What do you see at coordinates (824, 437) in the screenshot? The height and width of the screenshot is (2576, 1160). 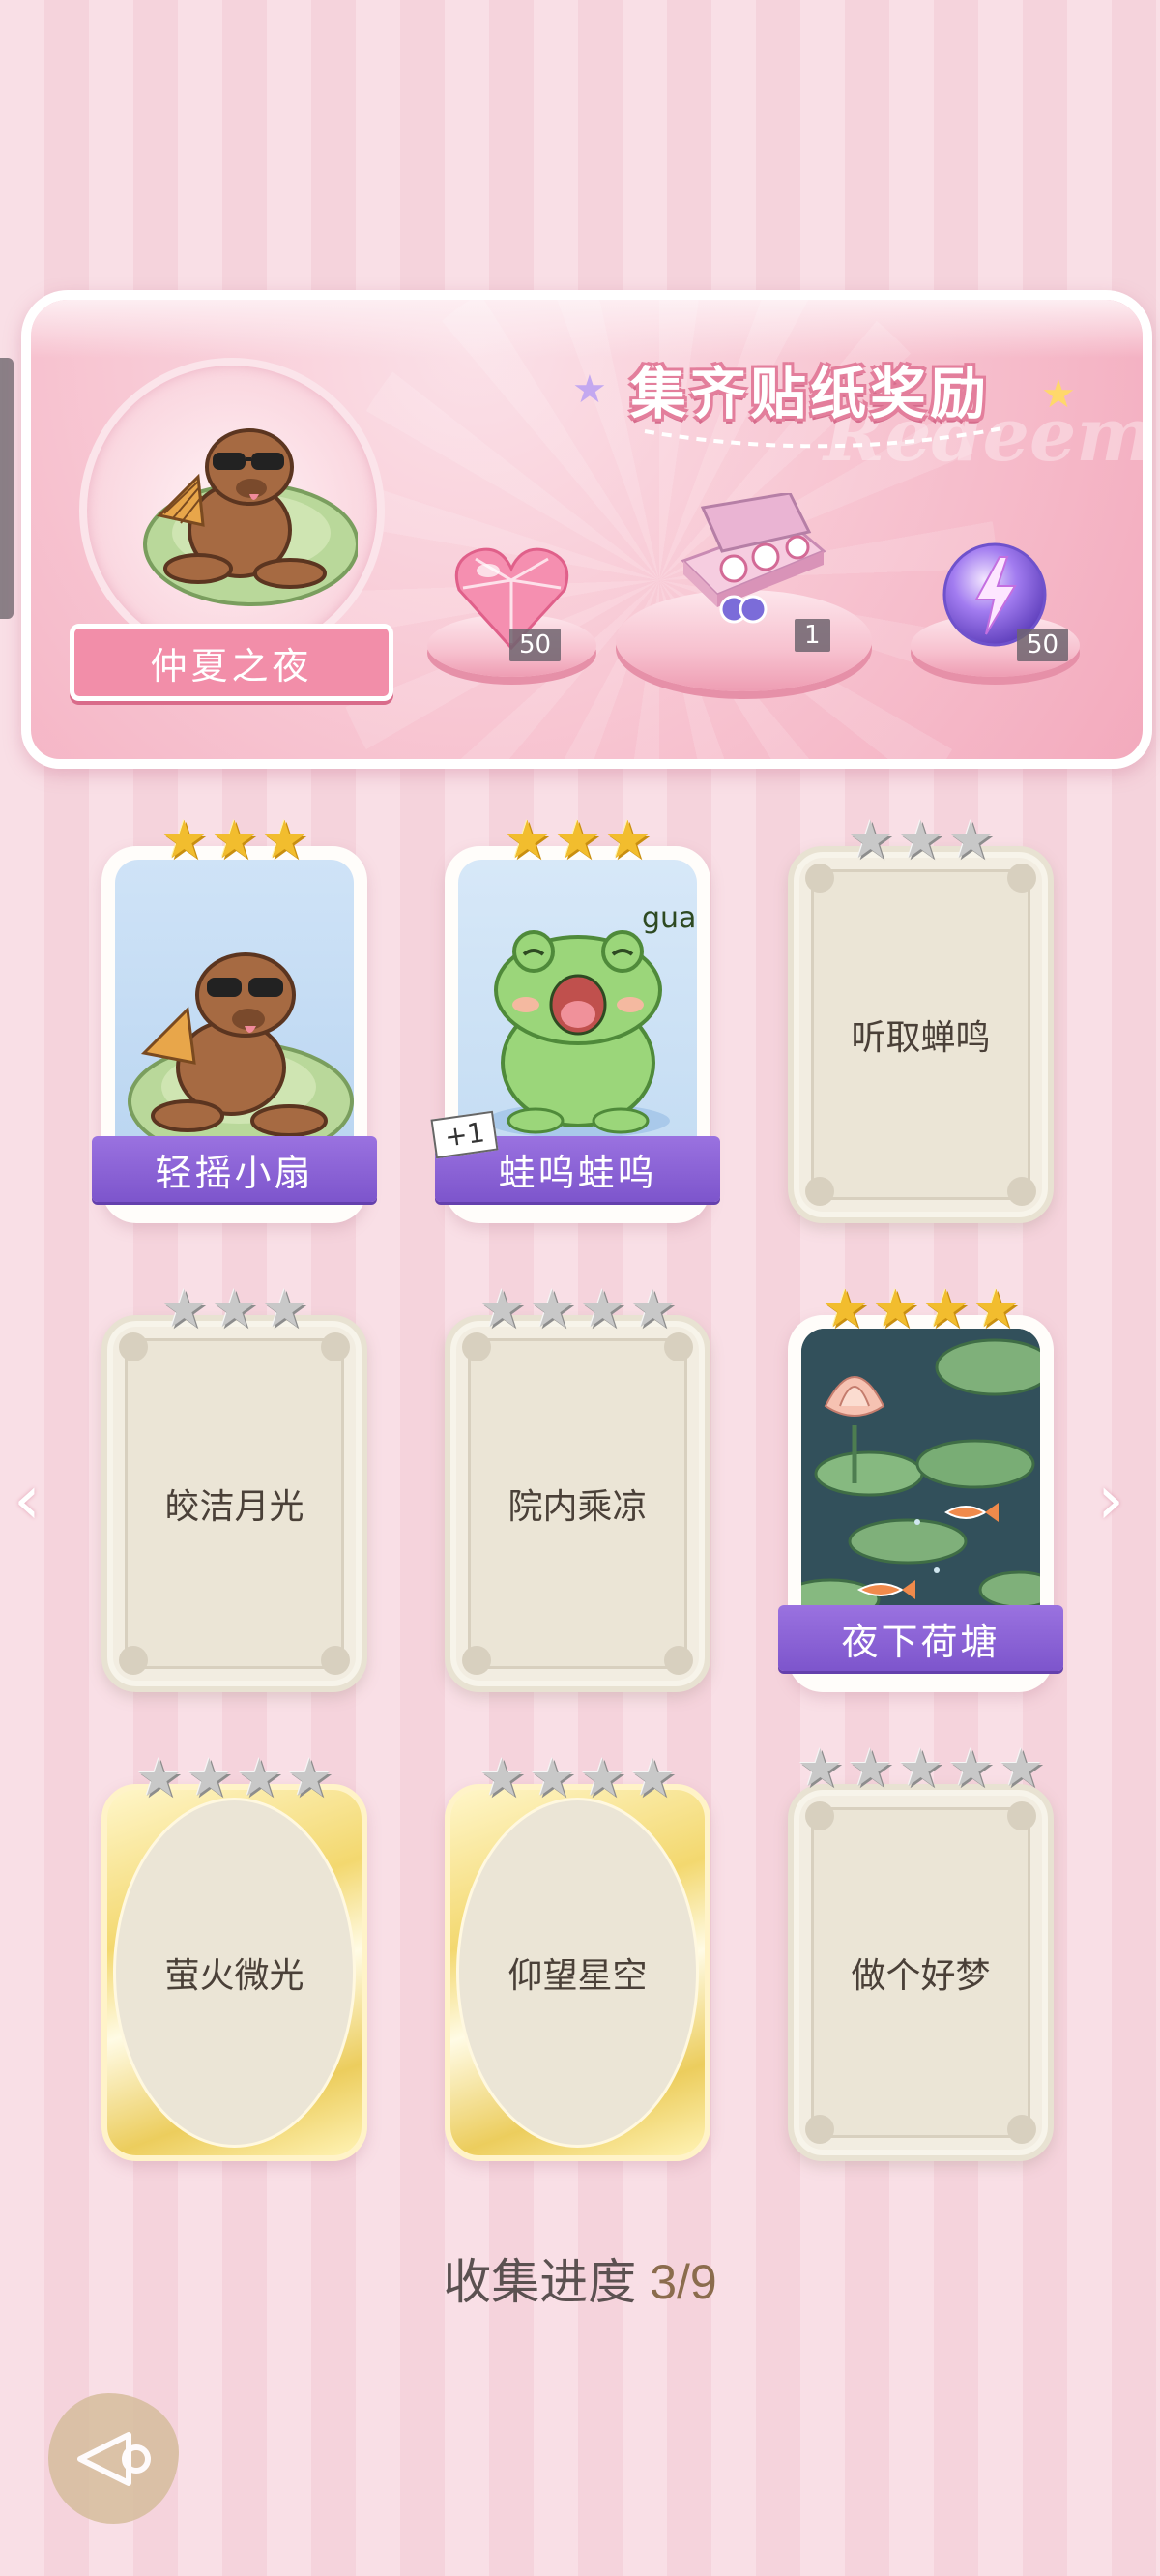 I see `title-swoosh` at bounding box center [824, 437].